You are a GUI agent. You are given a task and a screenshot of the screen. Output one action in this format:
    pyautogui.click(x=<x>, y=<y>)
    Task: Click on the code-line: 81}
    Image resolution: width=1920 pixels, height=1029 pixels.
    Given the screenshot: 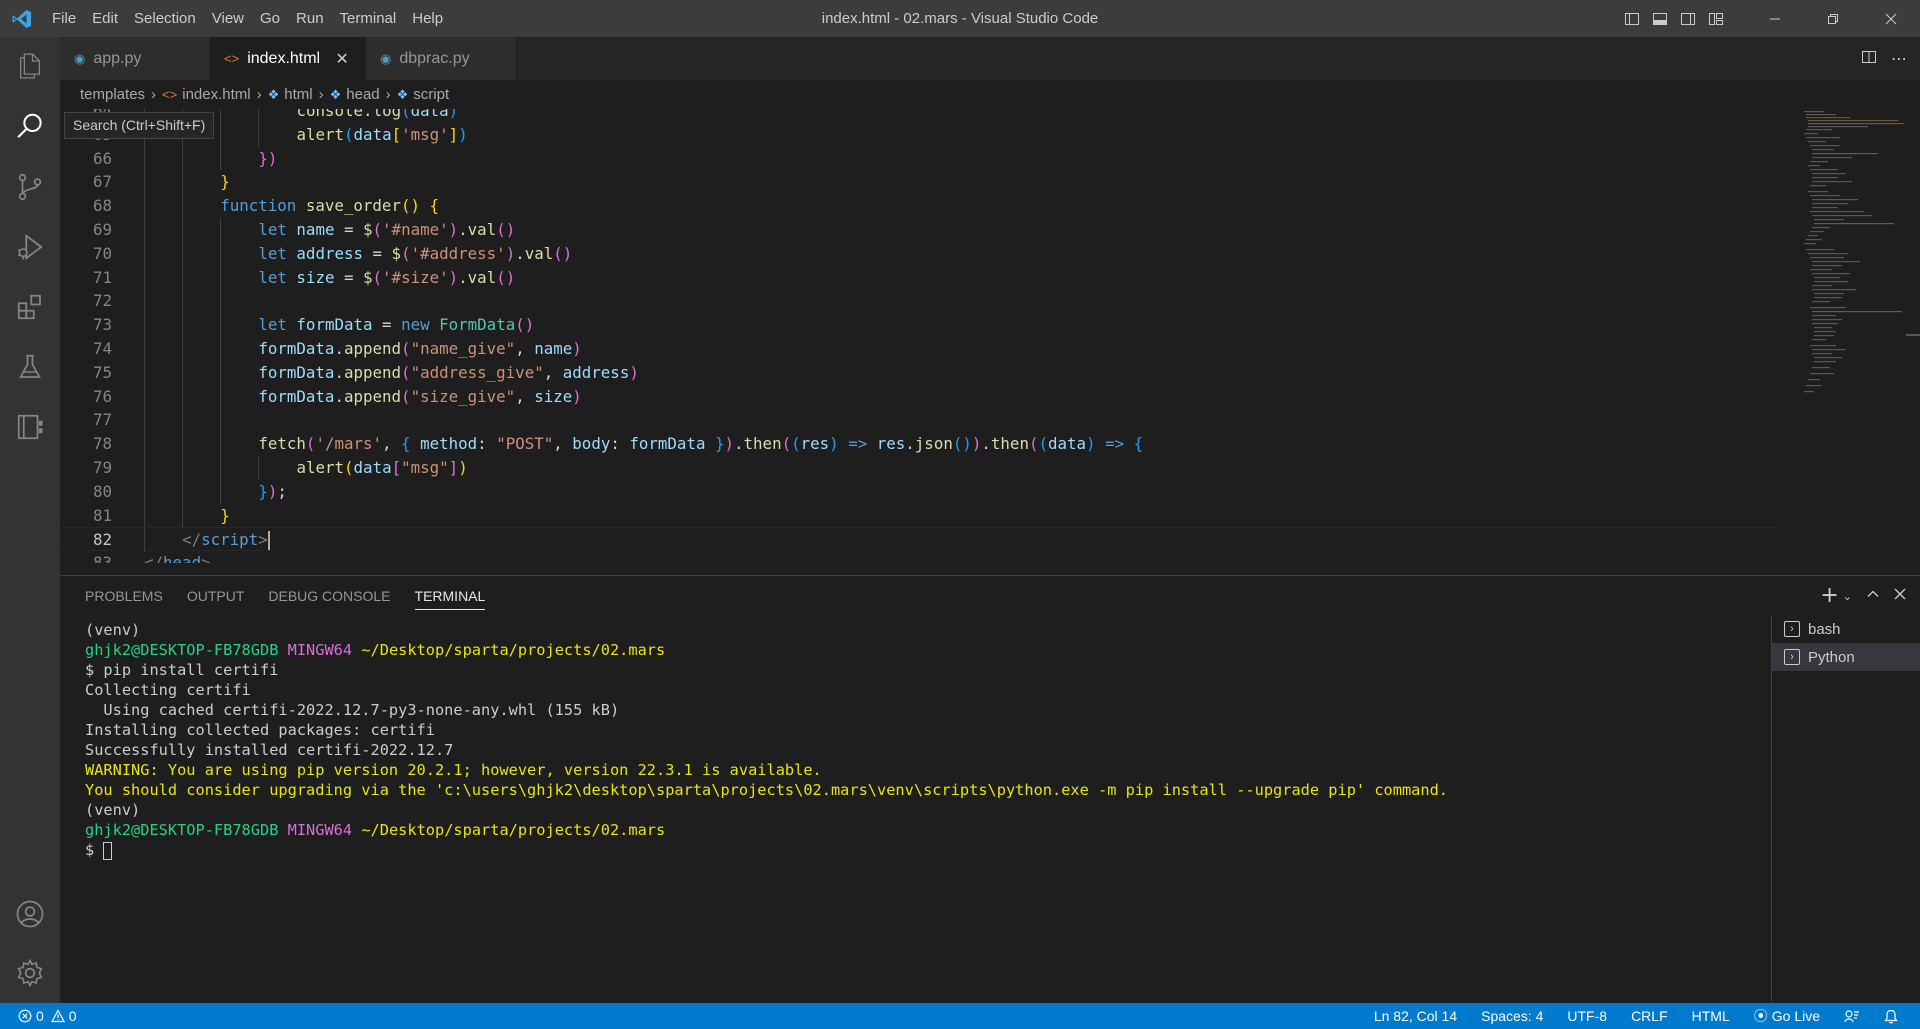 What is the action you would take?
    pyautogui.click(x=920, y=515)
    